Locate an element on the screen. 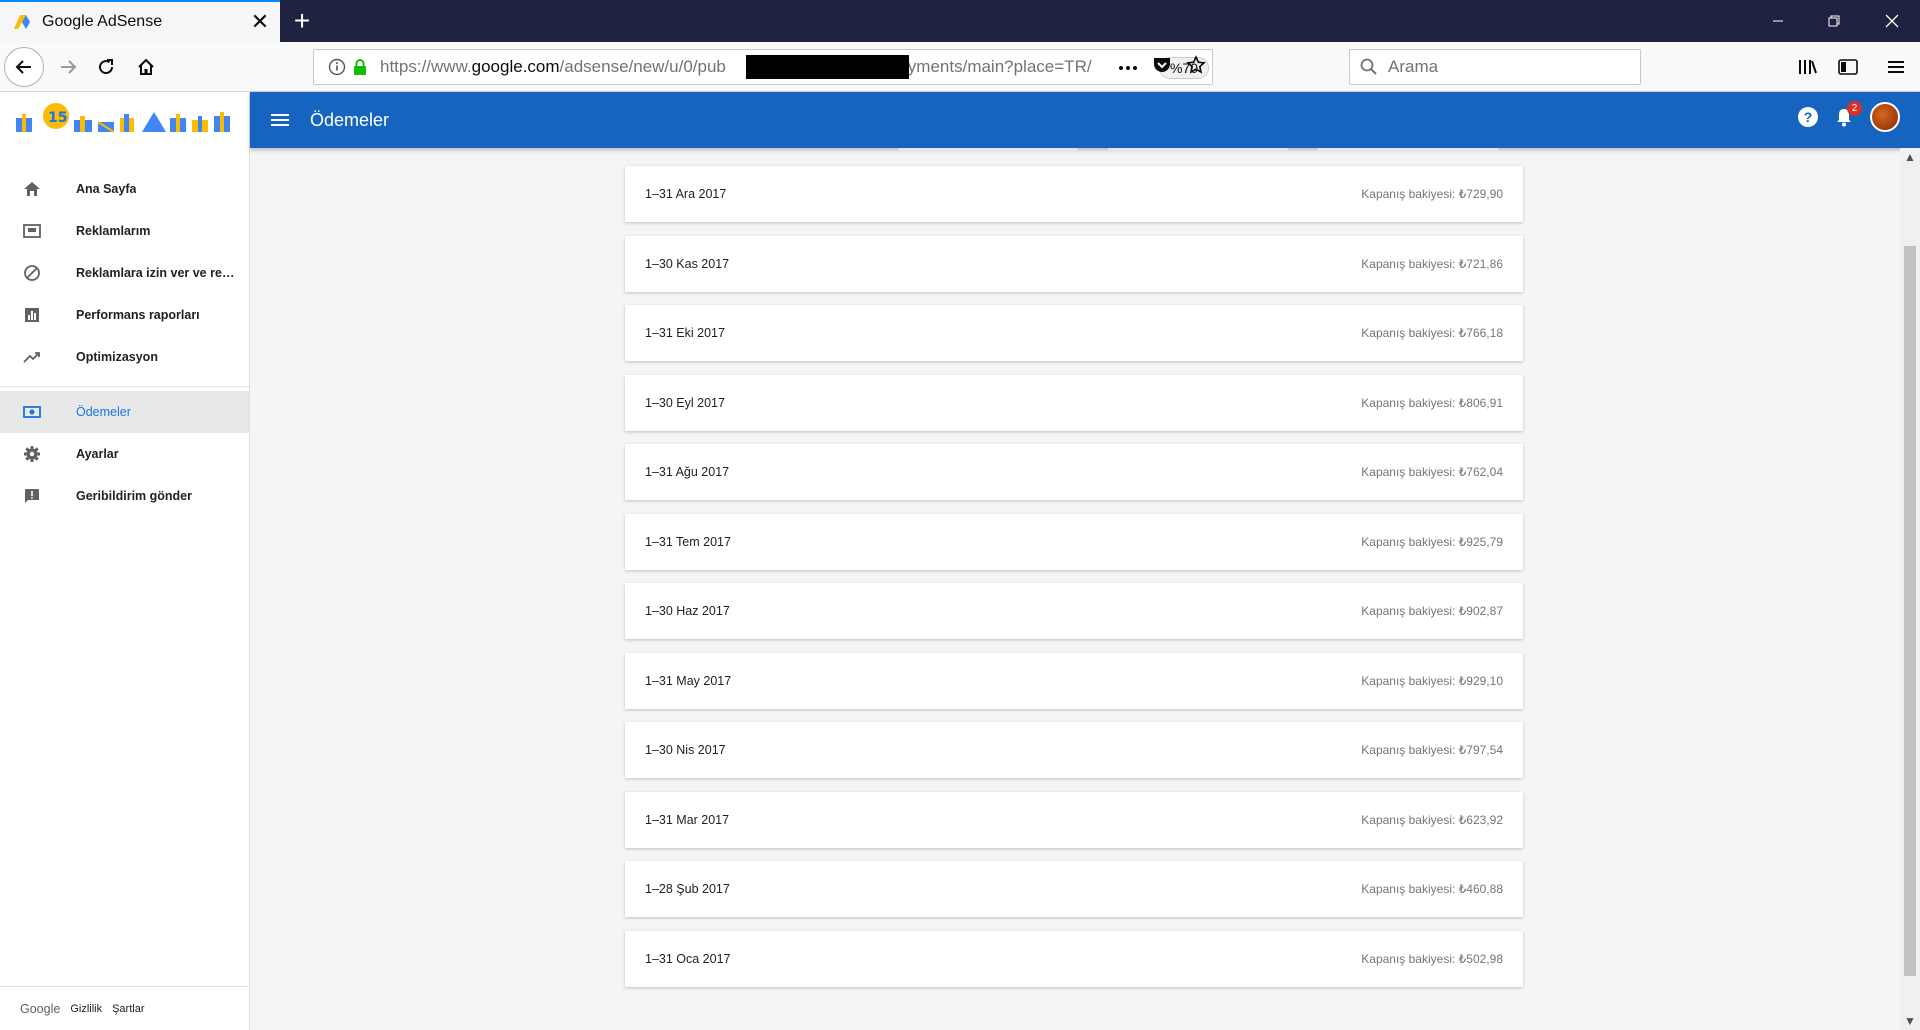 The height and width of the screenshot is (1030, 1920). trending-up-icon is located at coordinates (32, 357).